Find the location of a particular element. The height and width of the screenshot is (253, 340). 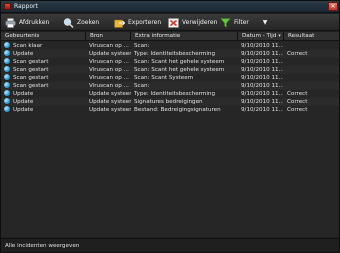

column-header-info: Extra informatie is located at coordinates (184, 36).